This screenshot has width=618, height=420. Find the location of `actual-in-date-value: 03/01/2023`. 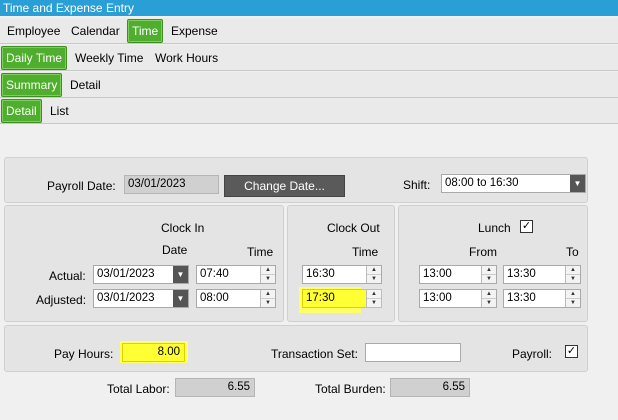

actual-in-date-value: 03/01/2023 is located at coordinates (126, 274).